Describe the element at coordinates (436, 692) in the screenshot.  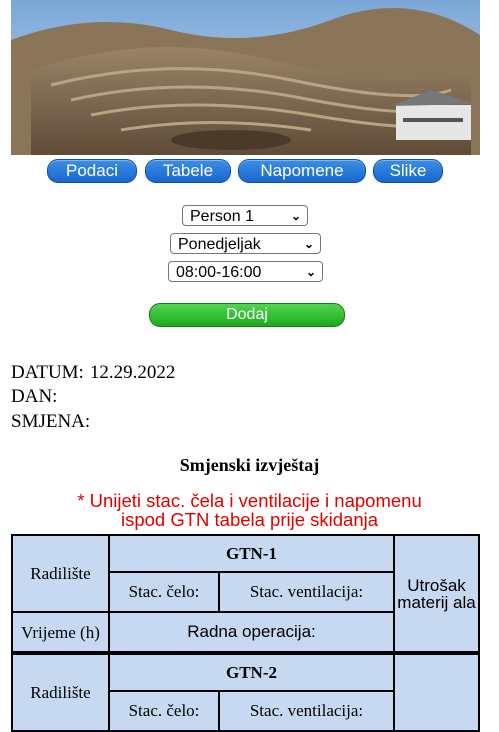
I see `utrosak-materijala-cell` at that location.